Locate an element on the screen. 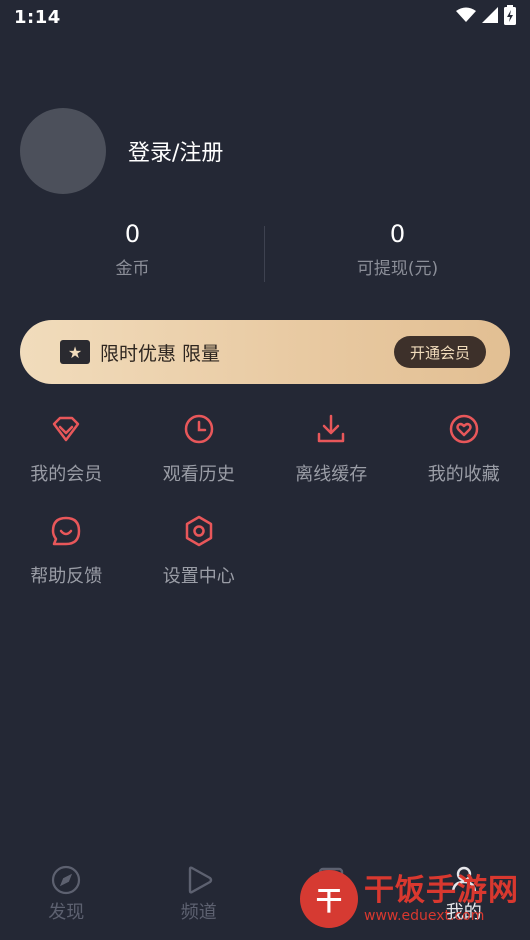  play-icon is located at coordinates (199, 880).